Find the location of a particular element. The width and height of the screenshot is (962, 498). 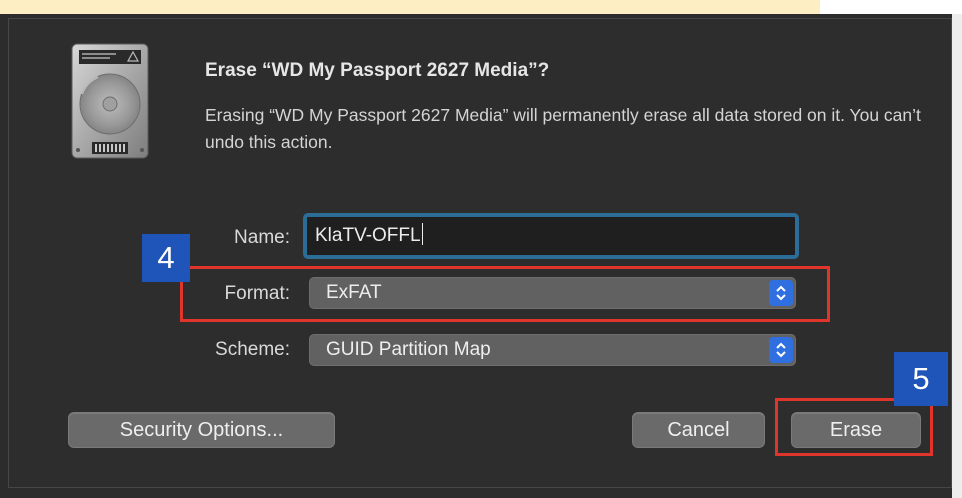

name-label: Name: is located at coordinates (262, 237).